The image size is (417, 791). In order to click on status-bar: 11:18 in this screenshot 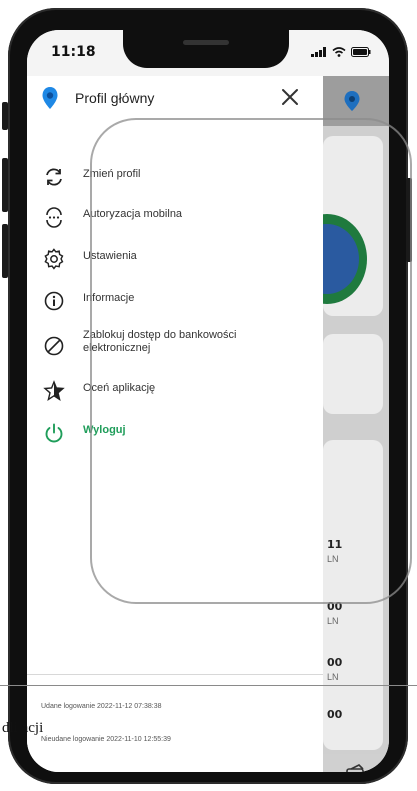, I will do `click(208, 53)`.